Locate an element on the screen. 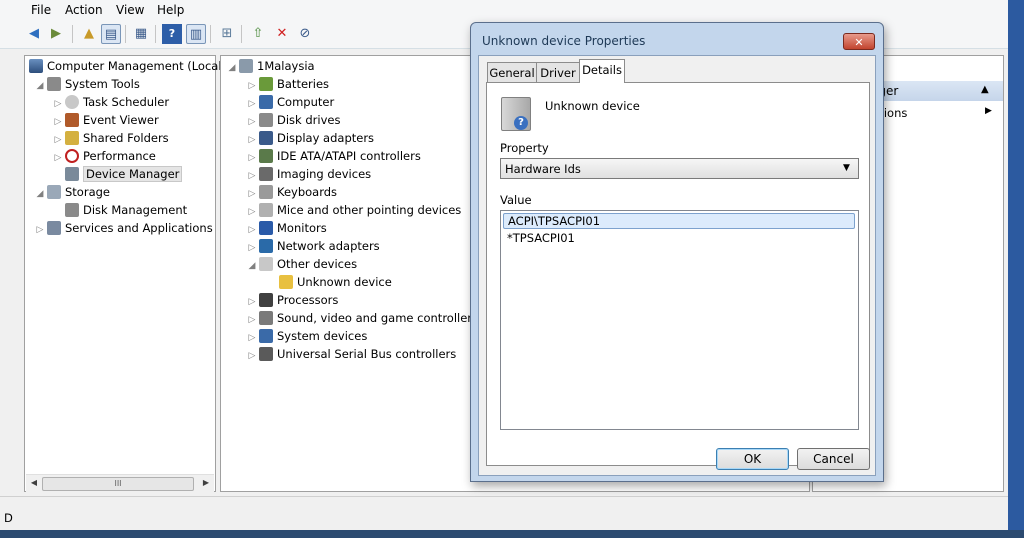 This screenshot has height=538, width=1024. horizontal-scrollbar: ◀ III ▶ is located at coordinates (120, 483).